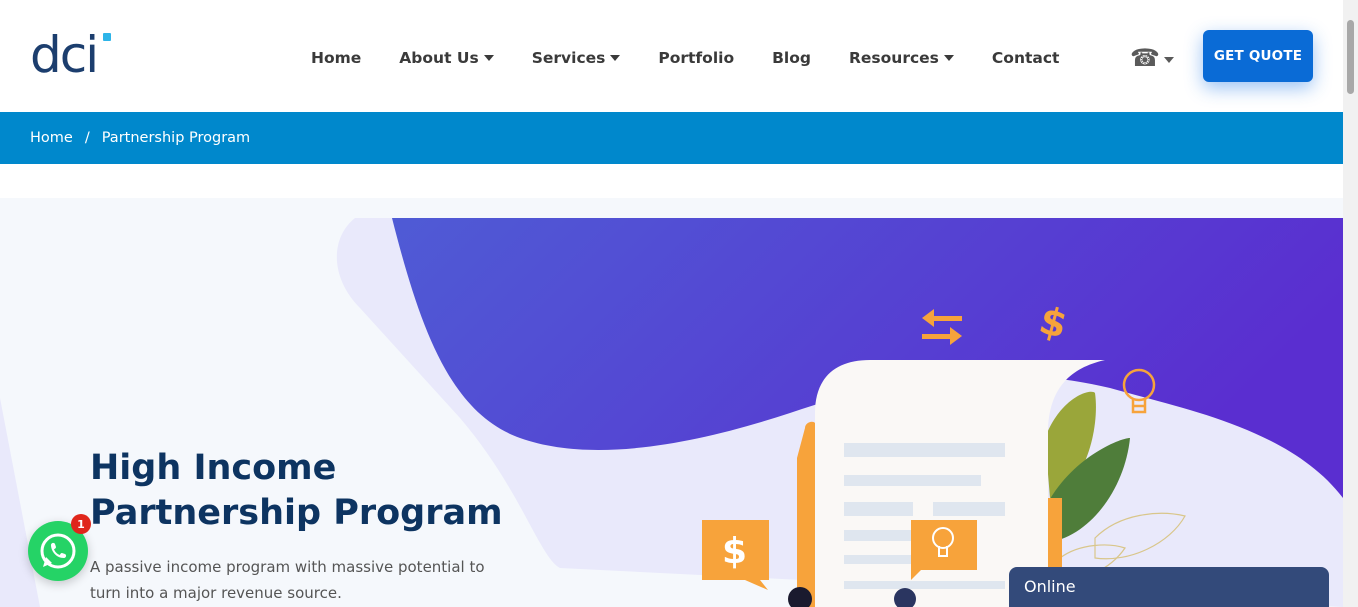 This screenshot has height=607, width=1358. What do you see at coordinates (1026, 58) in the screenshot?
I see `nav-contact: Contact` at bounding box center [1026, 58].